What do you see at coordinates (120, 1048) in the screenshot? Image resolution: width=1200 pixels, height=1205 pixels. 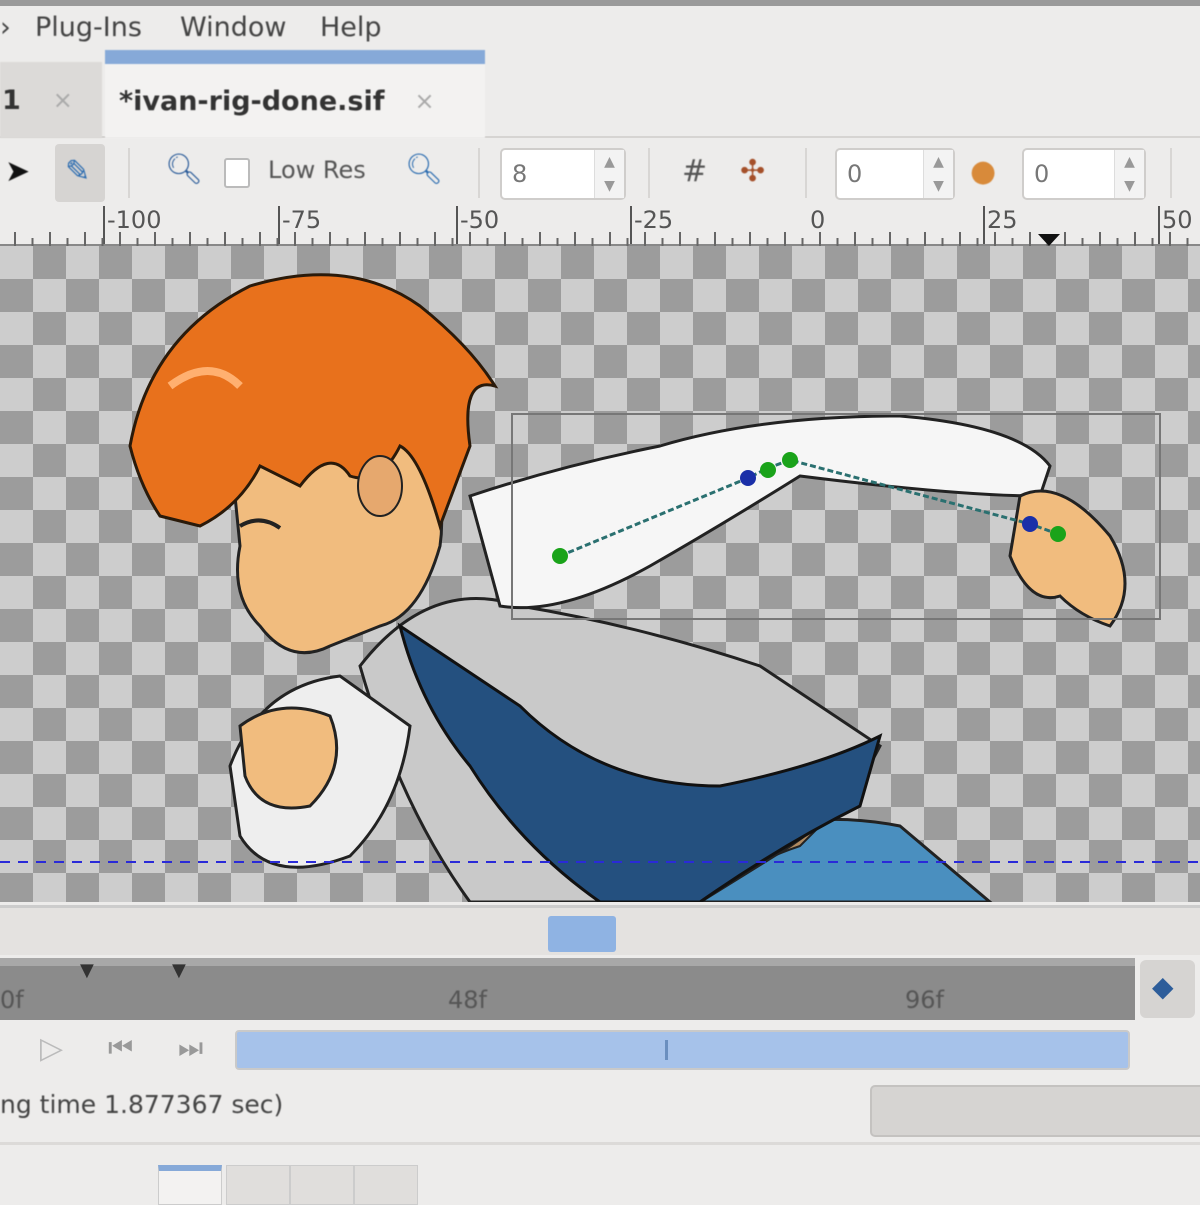 I see `seek-begin-icon: ⏮` at bounding box center [120, 1048].